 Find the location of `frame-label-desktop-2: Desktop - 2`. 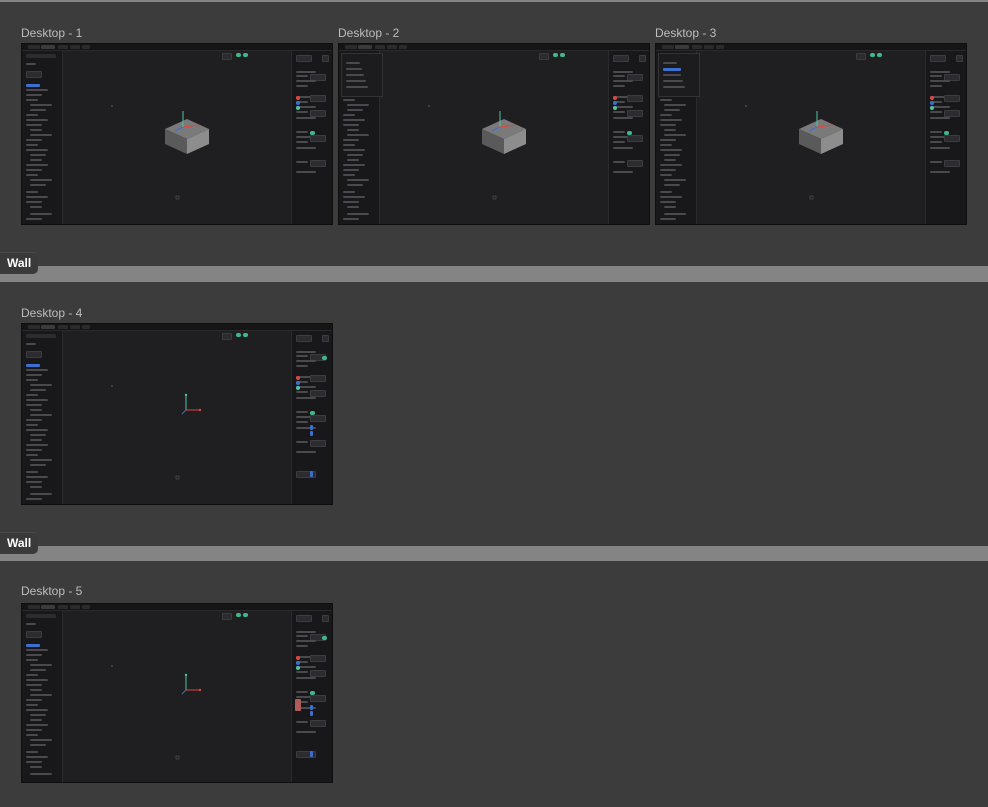

frame-label-desktop-2: Desktop - 2 is located at coordinates (368, 33).